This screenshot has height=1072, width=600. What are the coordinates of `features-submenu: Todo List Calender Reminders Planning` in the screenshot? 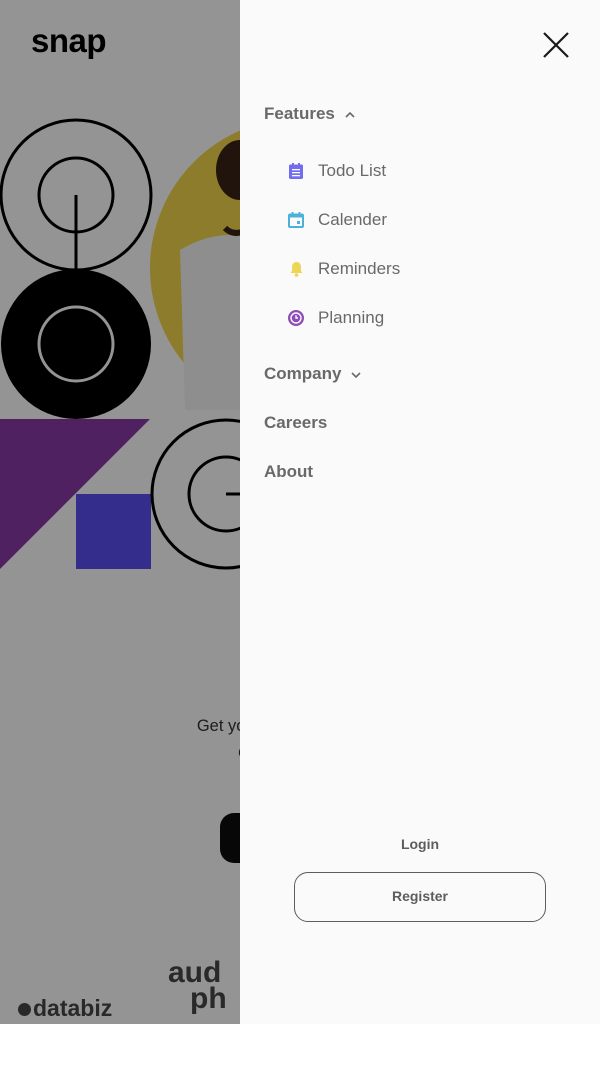 It's located at (431, 244).